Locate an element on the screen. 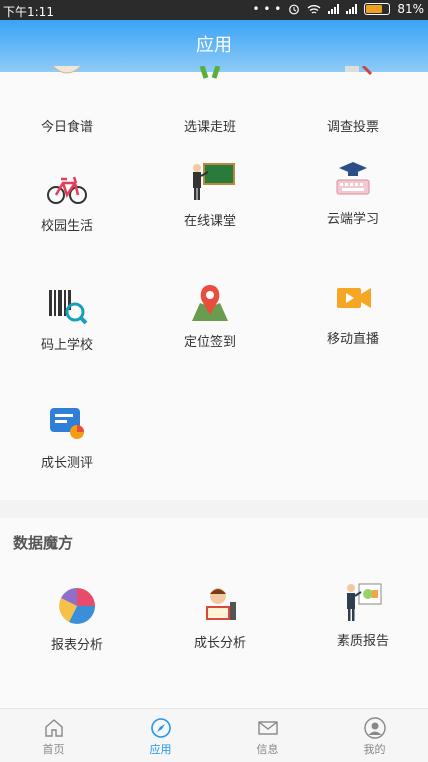  app-recipe: 今日食谱 is located at coordinates (67, 100).